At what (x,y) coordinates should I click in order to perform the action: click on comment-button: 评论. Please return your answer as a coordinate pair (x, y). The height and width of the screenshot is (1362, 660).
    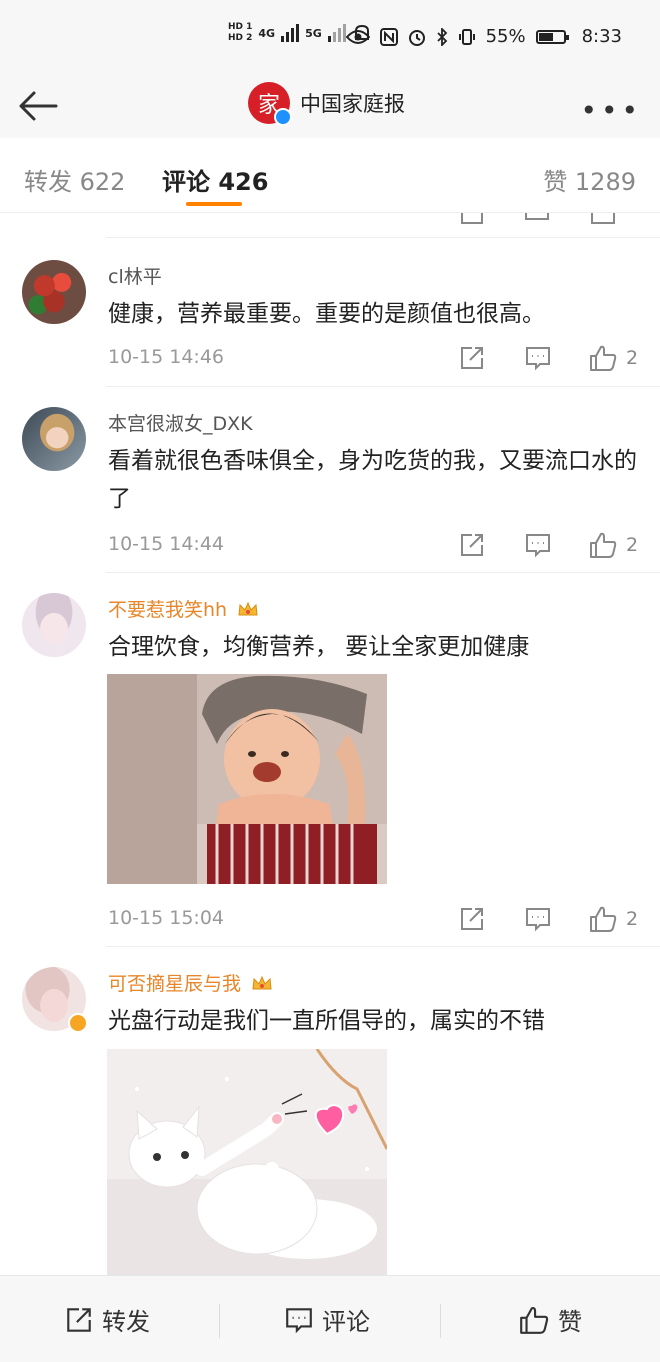
    Looking at the image, I should click on (327, 1319).